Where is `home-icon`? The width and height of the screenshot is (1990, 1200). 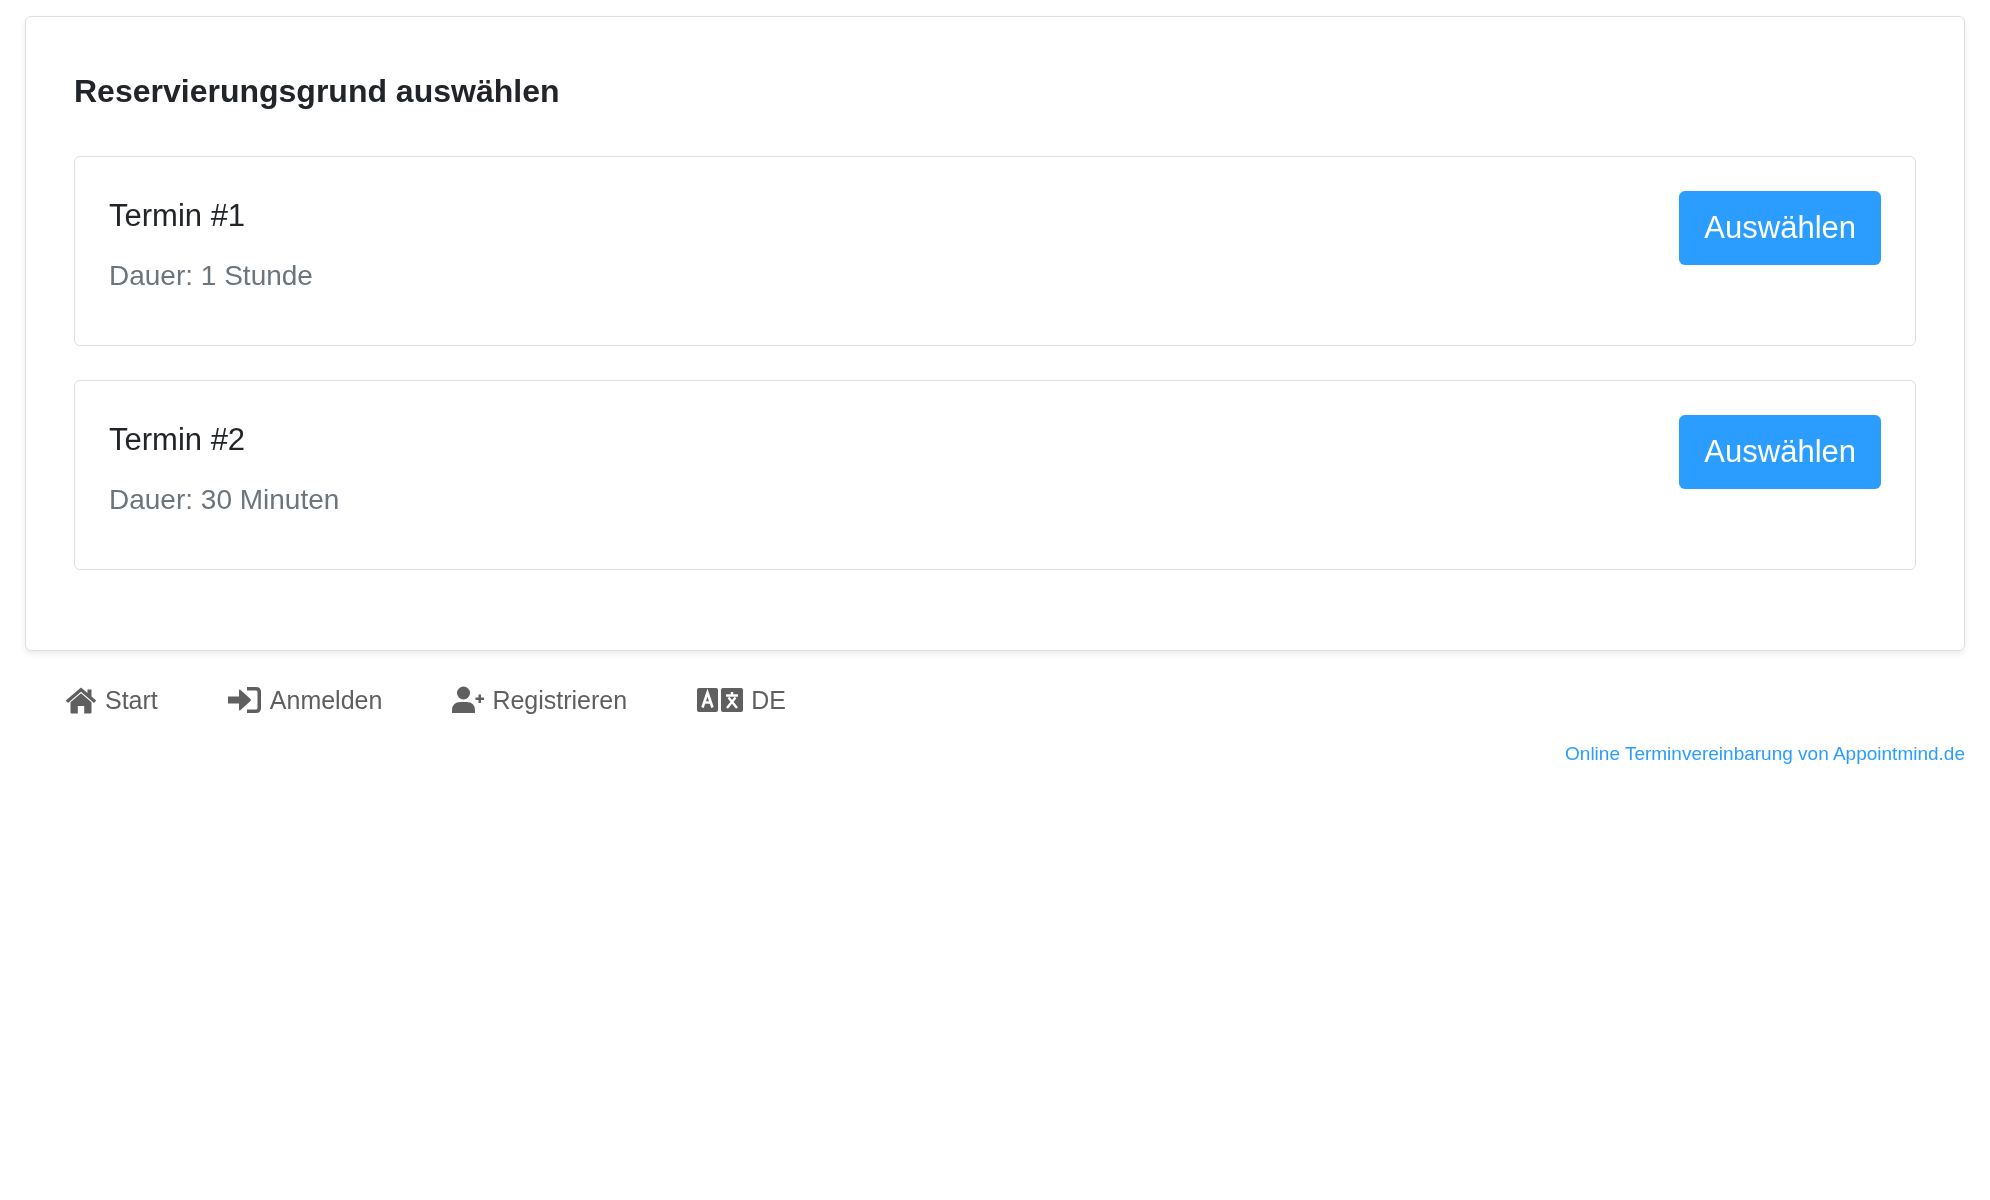 home-icon is located at coordinates (81, 700).